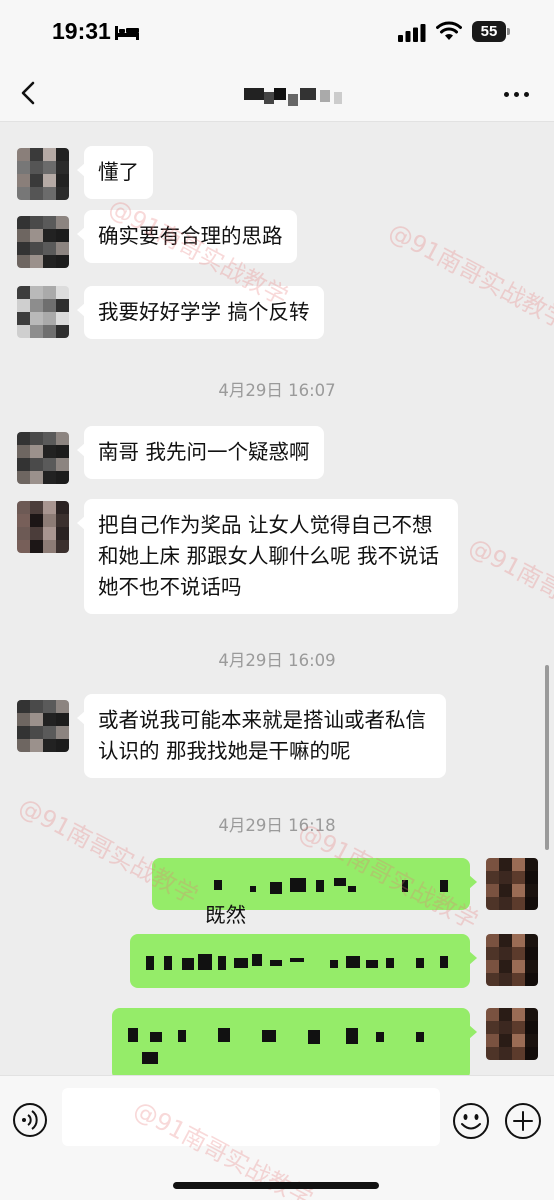  What do you see at coordinates (261, 736) in the screenshot?
I see `message-bubble: 或者说我可能本来就是搭讪或者私信认识的 那我找她是干嘛的呢` at bounding box center [261, 736].